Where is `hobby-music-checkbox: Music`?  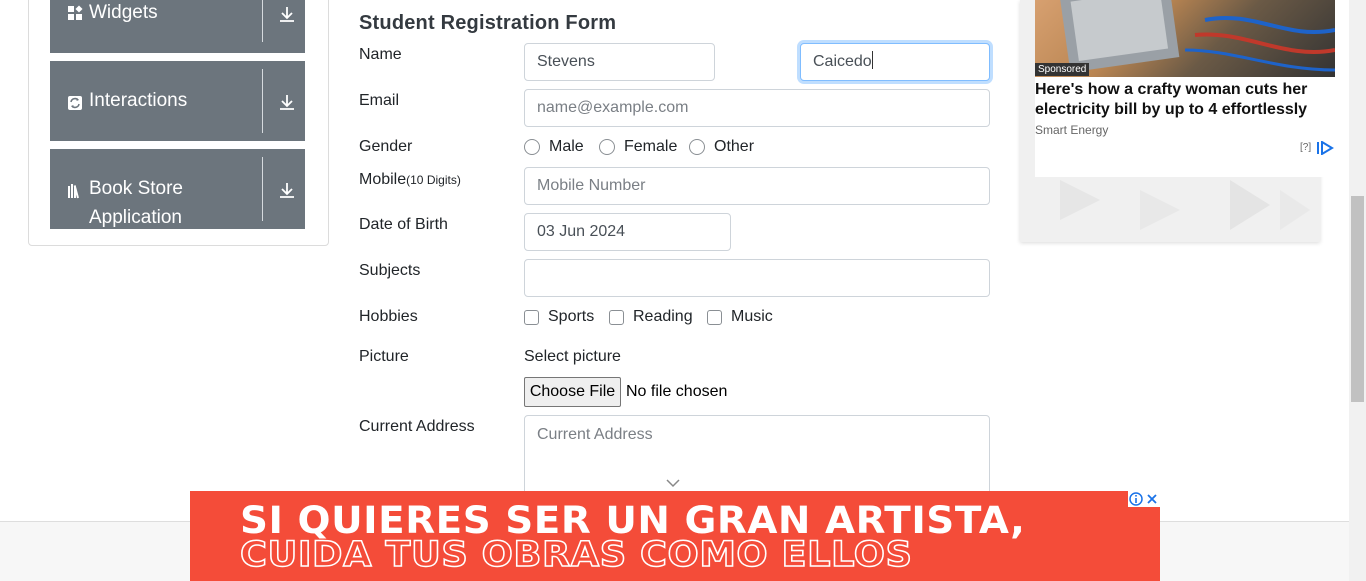
hobby-music-checkbox: Music is located at coordinates (740, 317).